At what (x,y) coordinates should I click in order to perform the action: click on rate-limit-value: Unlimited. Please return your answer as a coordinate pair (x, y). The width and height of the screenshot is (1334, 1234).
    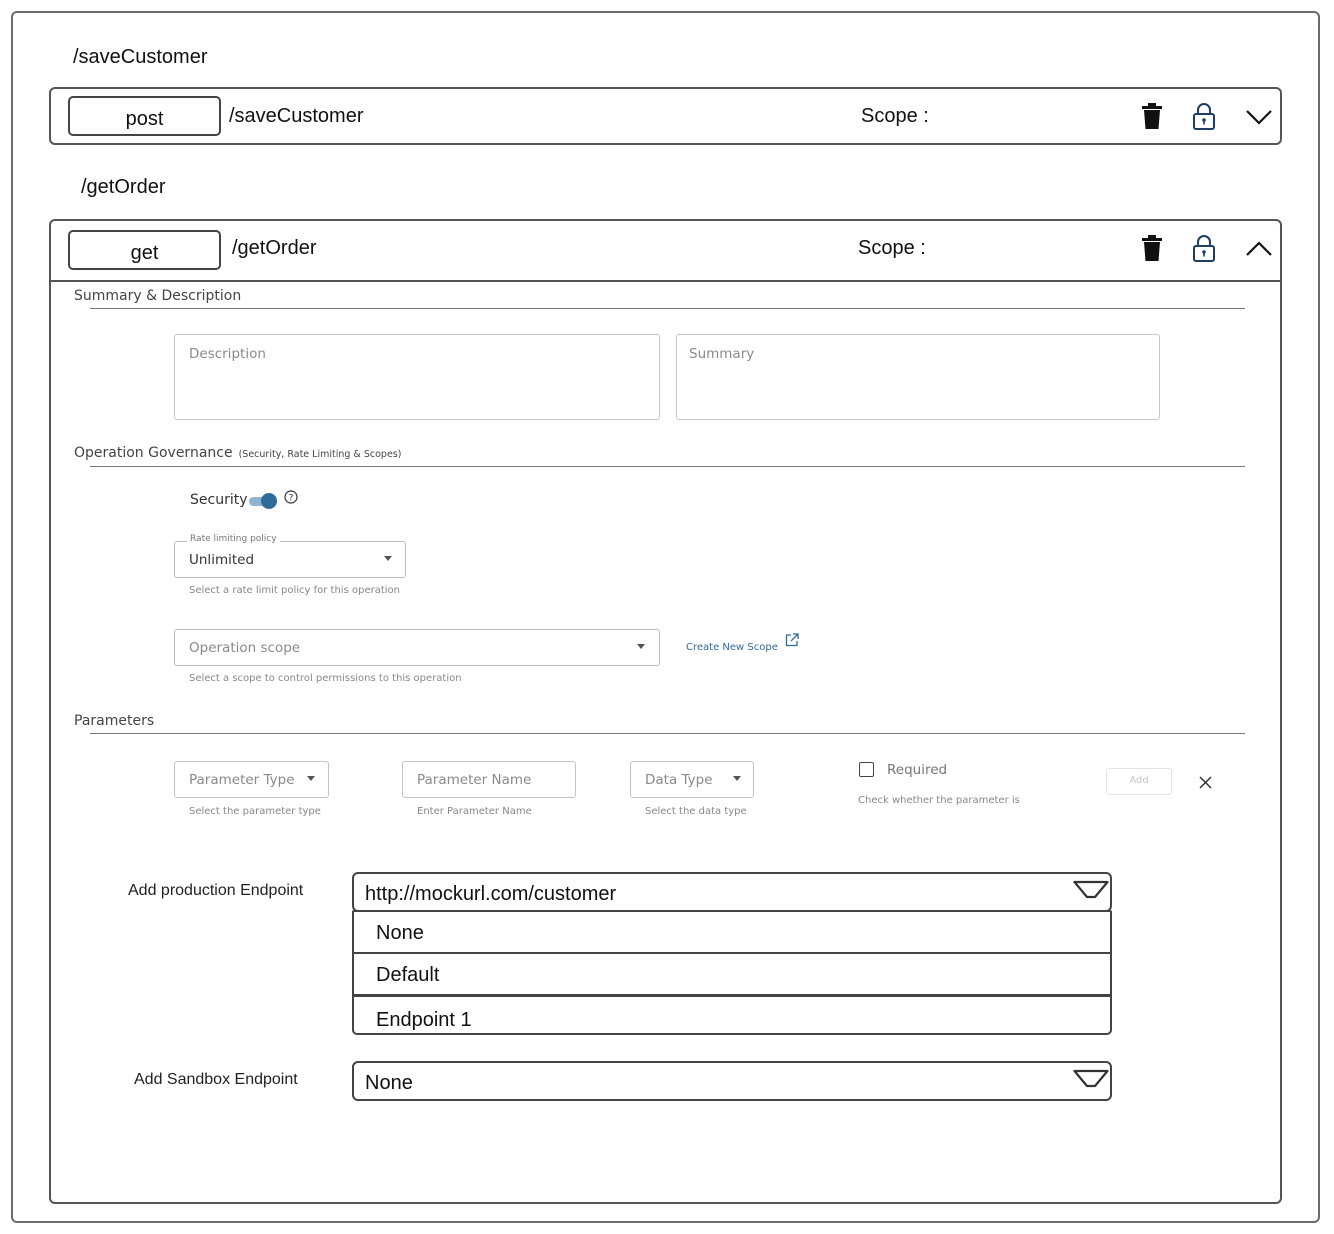
    Looking at the image, I should click on (222, 560).